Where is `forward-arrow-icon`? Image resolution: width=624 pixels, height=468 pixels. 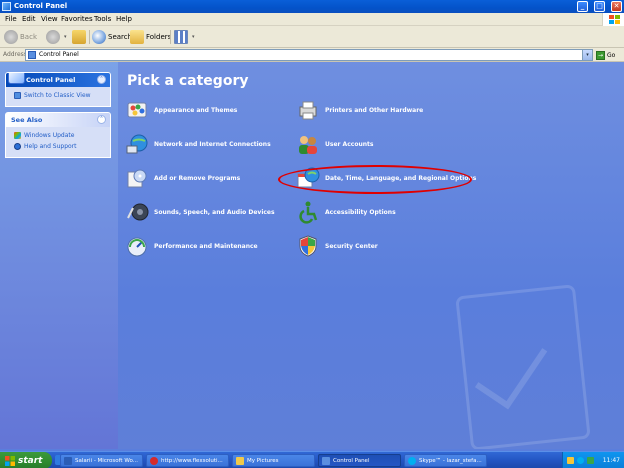
forward-arrow-icon is located at coordinates (53, 37).